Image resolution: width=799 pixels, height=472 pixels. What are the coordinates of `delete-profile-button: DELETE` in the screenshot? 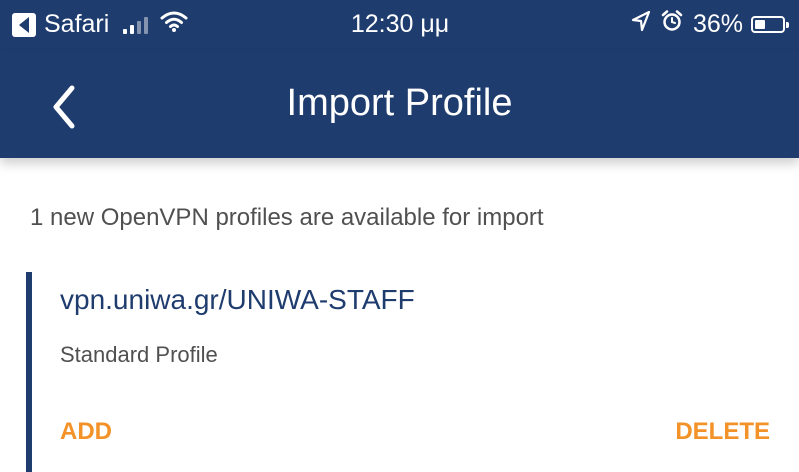 It's located at (722, 432).